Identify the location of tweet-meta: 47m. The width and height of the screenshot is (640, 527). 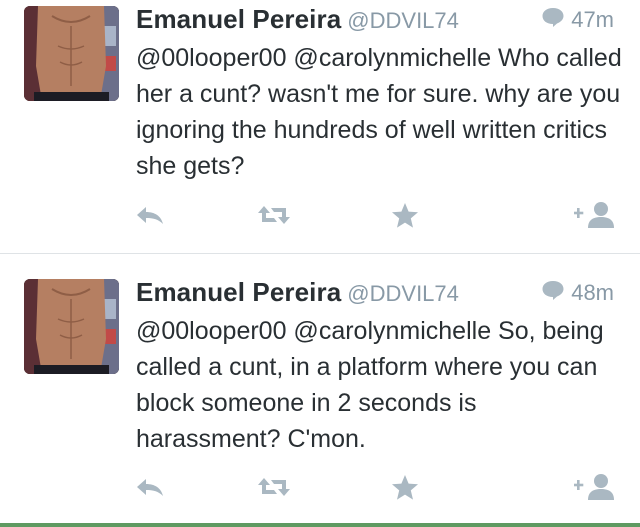
(577, 20).